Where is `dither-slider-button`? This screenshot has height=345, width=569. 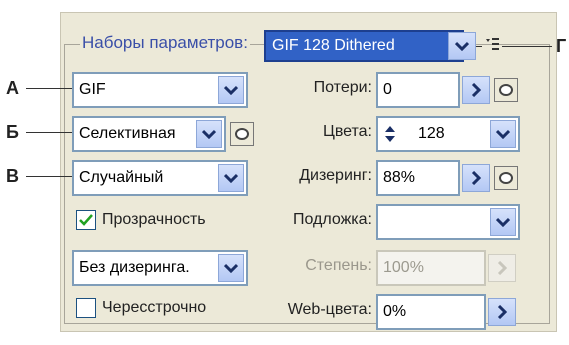
dither-slider-button is located at coordinates (476, 178).